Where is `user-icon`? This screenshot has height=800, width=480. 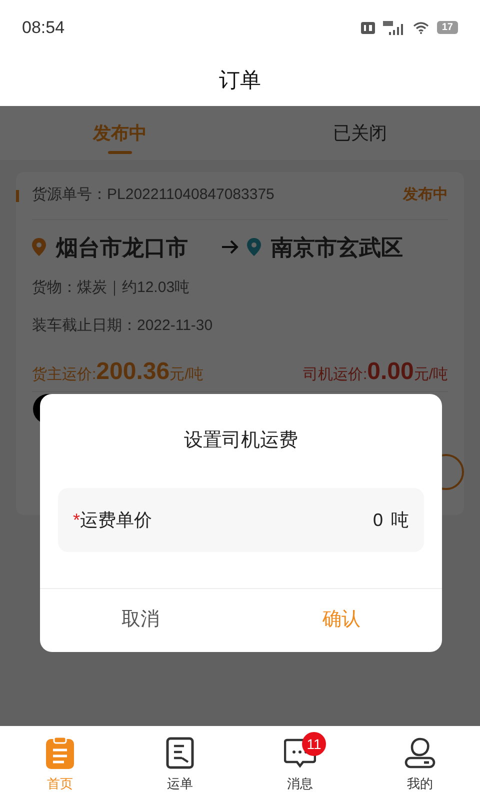
user-icon is located at coordinates (420, 753).